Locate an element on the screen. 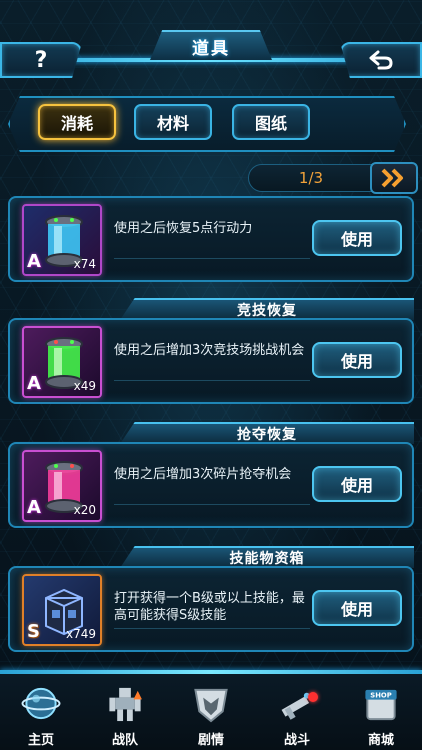 This screenshot has width=422, height=750. item-description: 使用之后恢复5点行动力 is located at coordinates (183, 228).